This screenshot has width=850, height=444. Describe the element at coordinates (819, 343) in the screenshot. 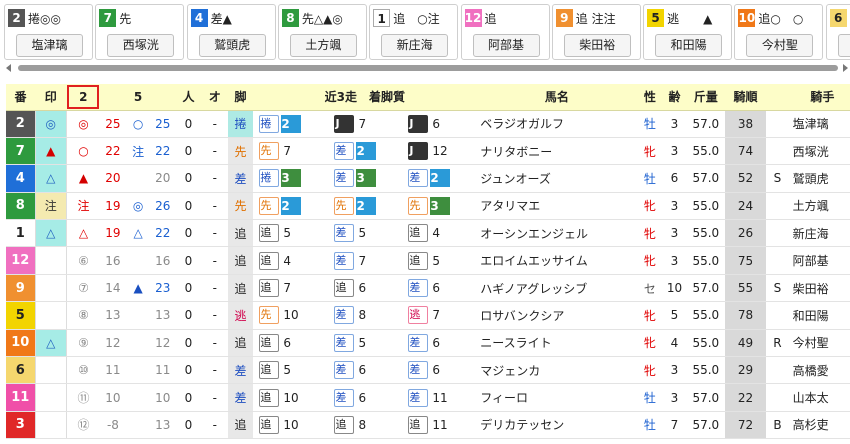

I see `jockey-cell: 今村聖` at that location.